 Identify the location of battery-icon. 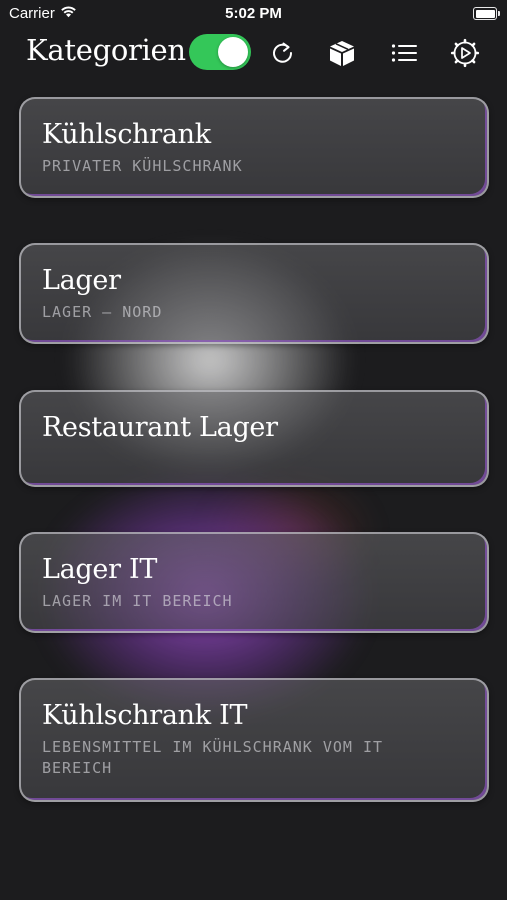
(486, 13).